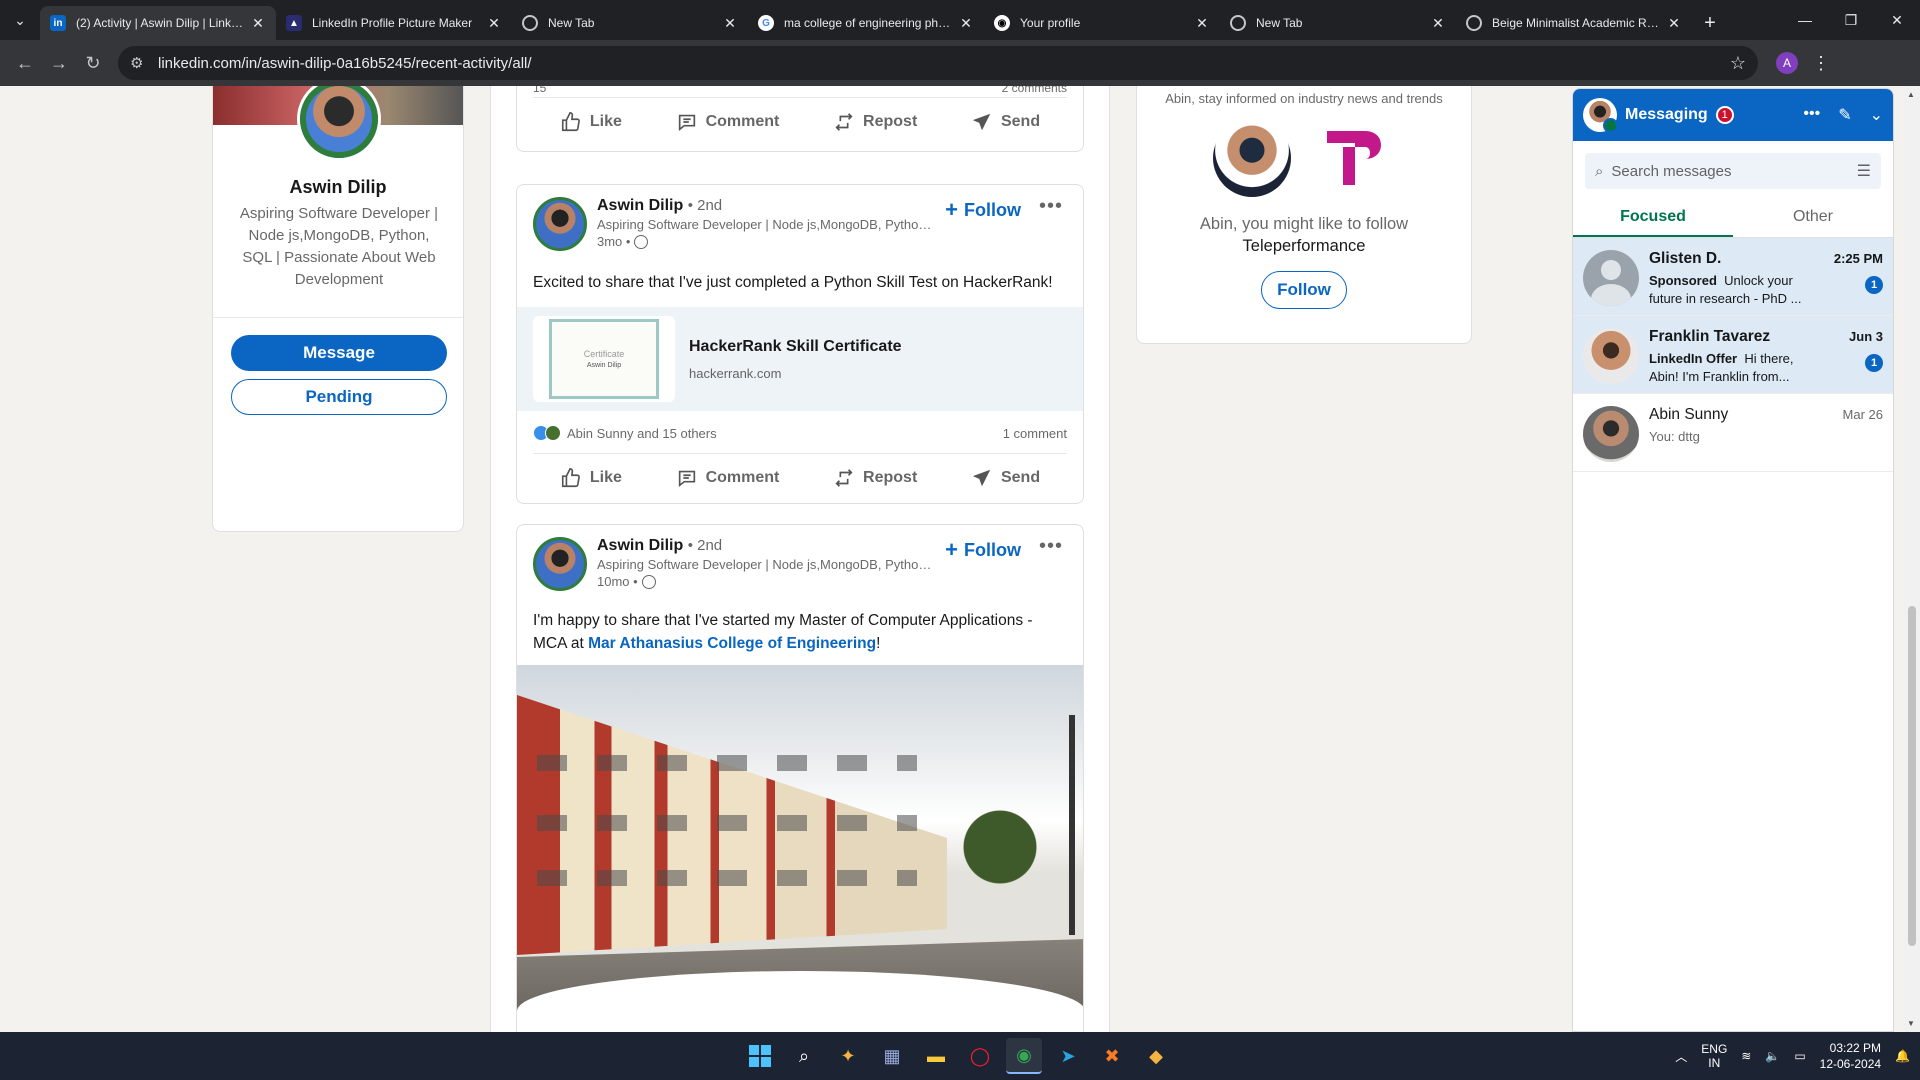 Image resolution: width=1920 pixels, height=1080 pixels. I want to click on scroll-down-icon: ▼, so click(1911, 1023).